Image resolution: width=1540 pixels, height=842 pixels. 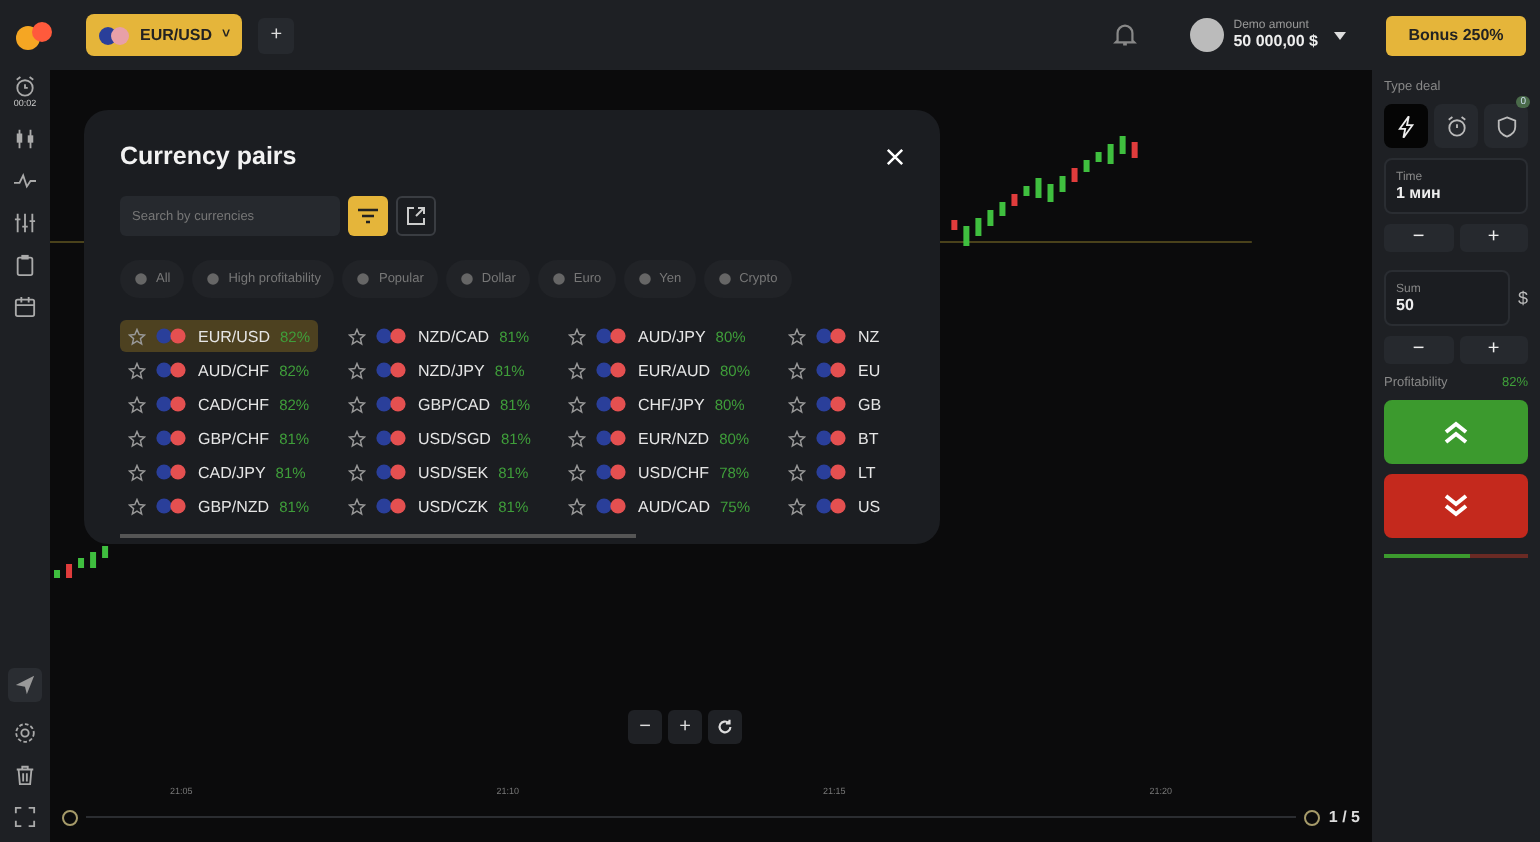 I want to click on increase-sum-button: +, so click(x=1493, y=350).